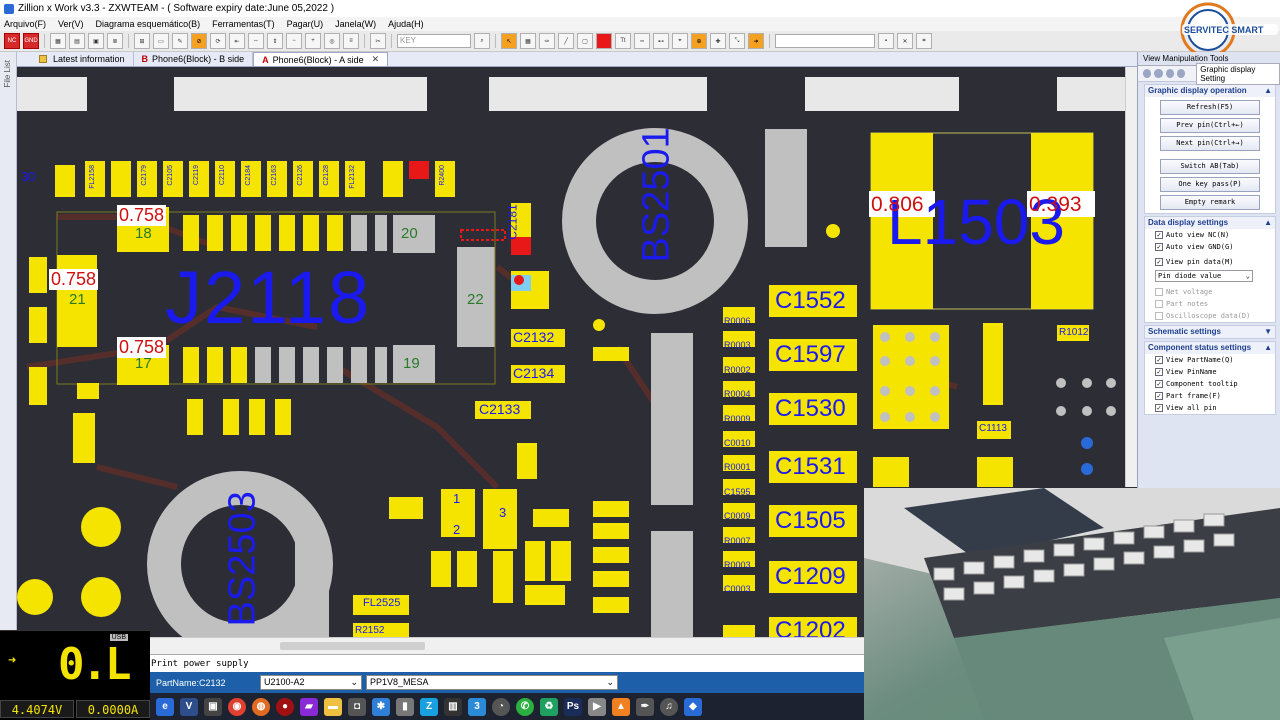  I want to click on view-partname-checkbox: ✓ View PartName(Q), so click(1210, 360).